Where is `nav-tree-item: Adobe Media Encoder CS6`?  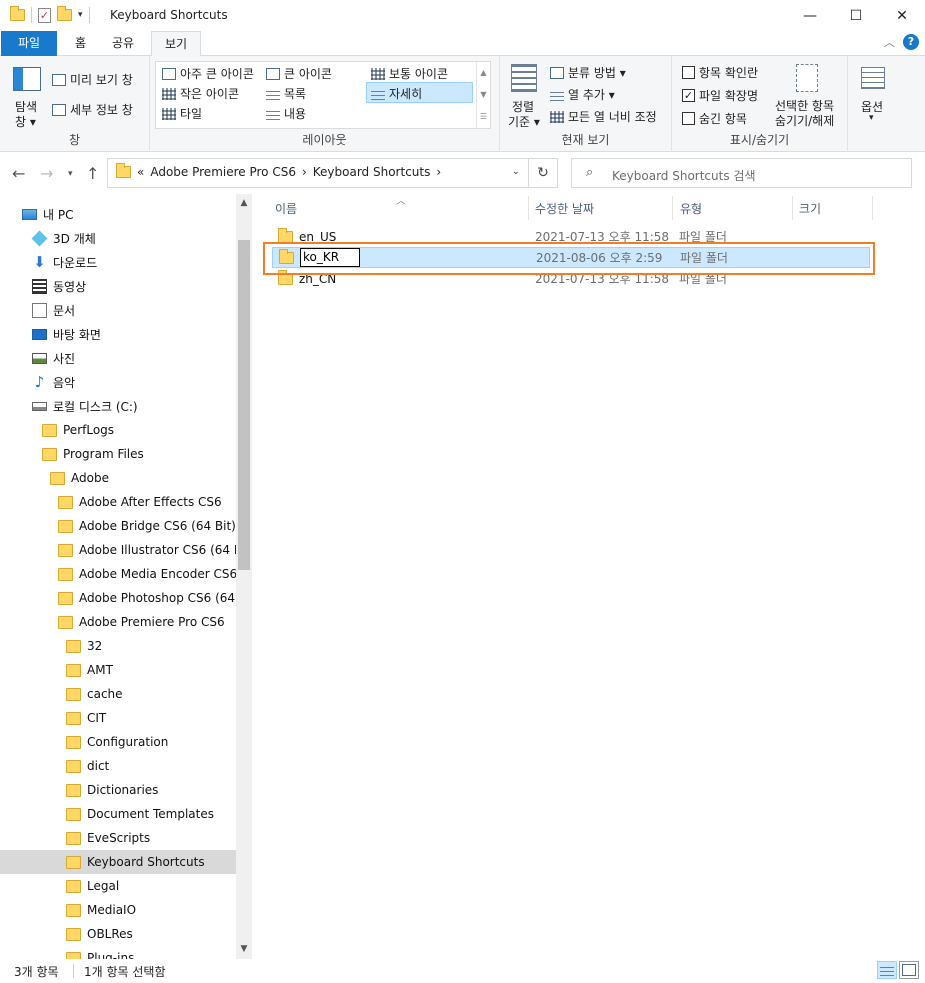
nav-tree-item: Adobe Media Encoder CS6 is located at coordinates (118, 574).